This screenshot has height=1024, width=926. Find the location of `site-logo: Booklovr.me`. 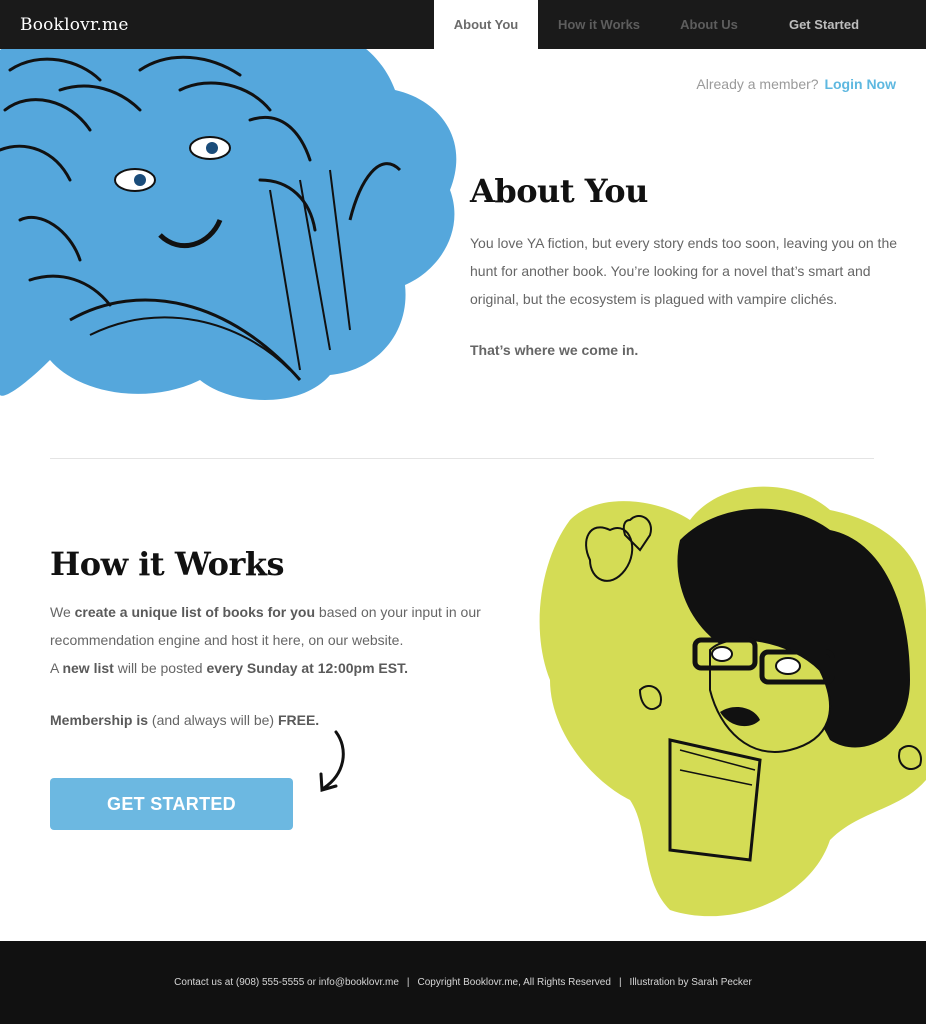

site-logo: Booklovr.me is located at coordinates (74, 25).